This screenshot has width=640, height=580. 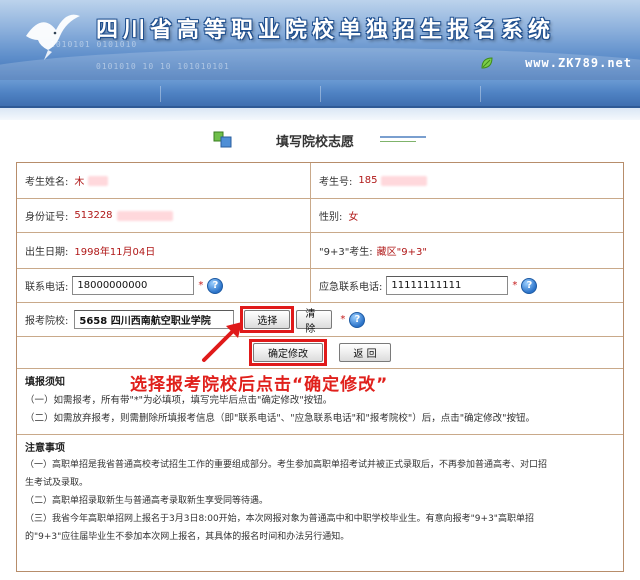 I want to click on id-label: 身份证号:, so click(x=47, y=217).